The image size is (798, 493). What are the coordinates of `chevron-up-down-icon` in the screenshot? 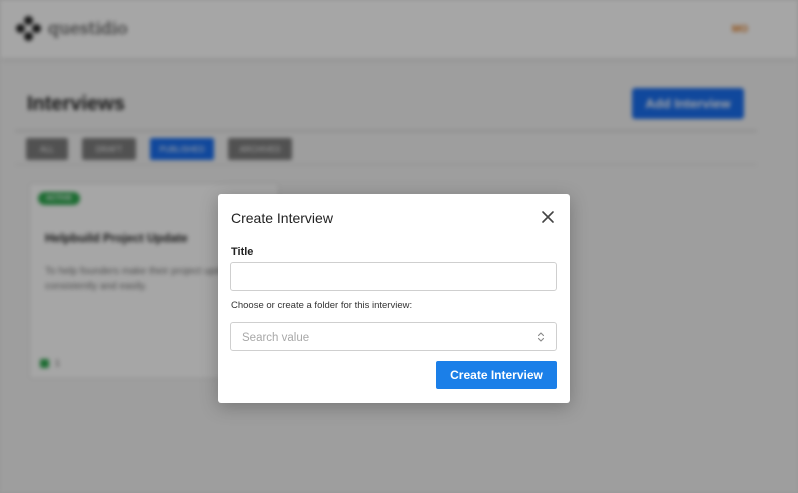 It's located at (541, 337).